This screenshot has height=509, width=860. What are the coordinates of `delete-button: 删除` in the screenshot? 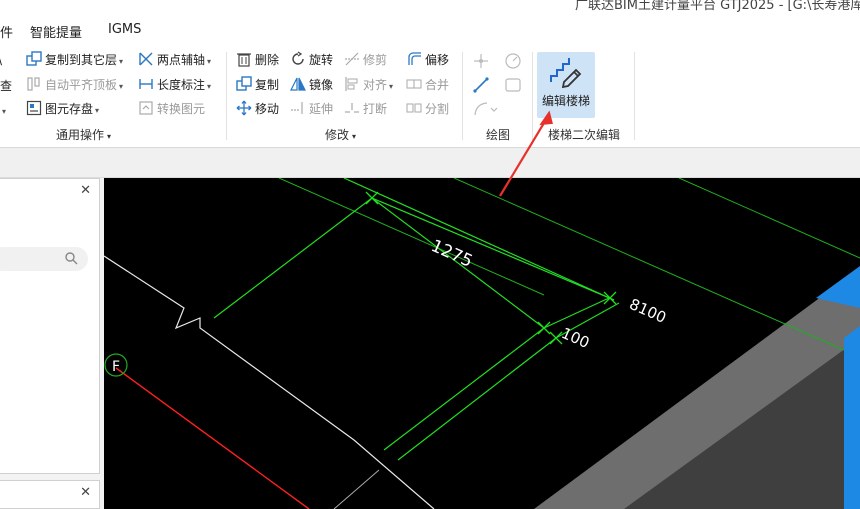 It's located at (257, 60).